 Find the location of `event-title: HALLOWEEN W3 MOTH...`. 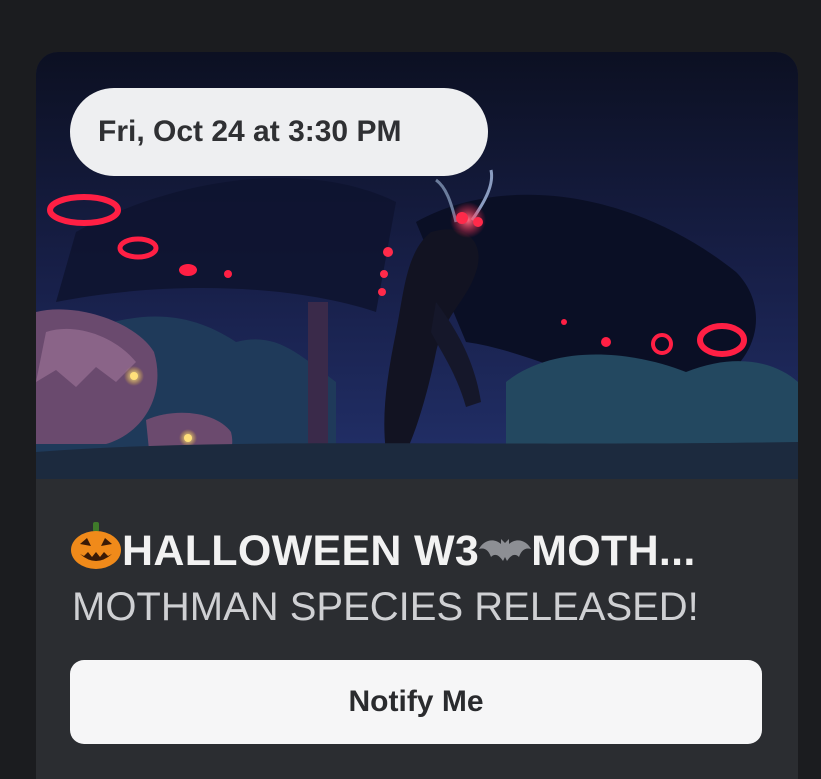

event-title: HALLOWEEN W3 MOTH... is located at coordinates (420, 551).